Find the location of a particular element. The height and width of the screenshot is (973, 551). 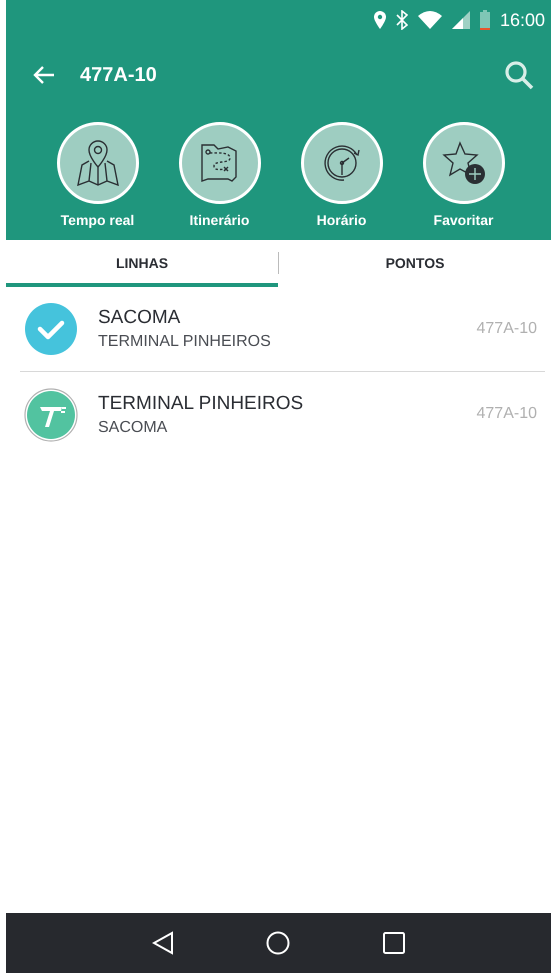

recents-nav-icon is located at coordinates (393, 943).